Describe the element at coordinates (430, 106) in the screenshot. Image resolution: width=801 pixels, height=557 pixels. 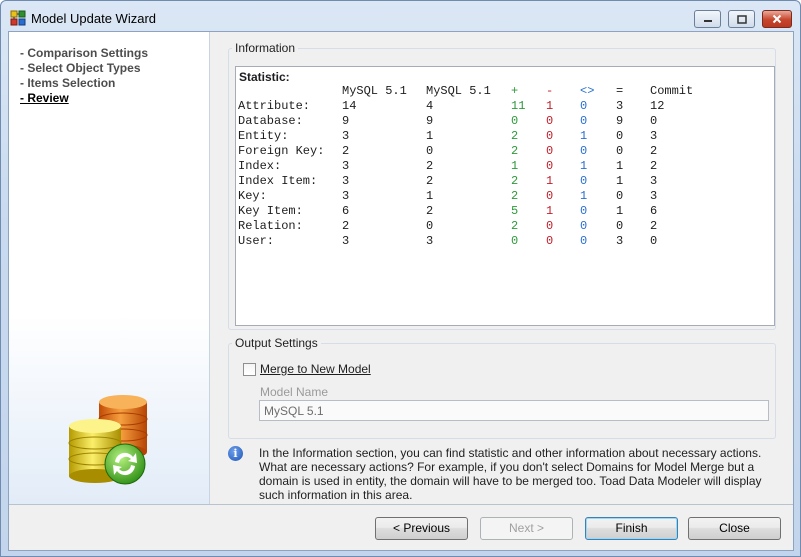
I see `stat-cell: 4` at that location.